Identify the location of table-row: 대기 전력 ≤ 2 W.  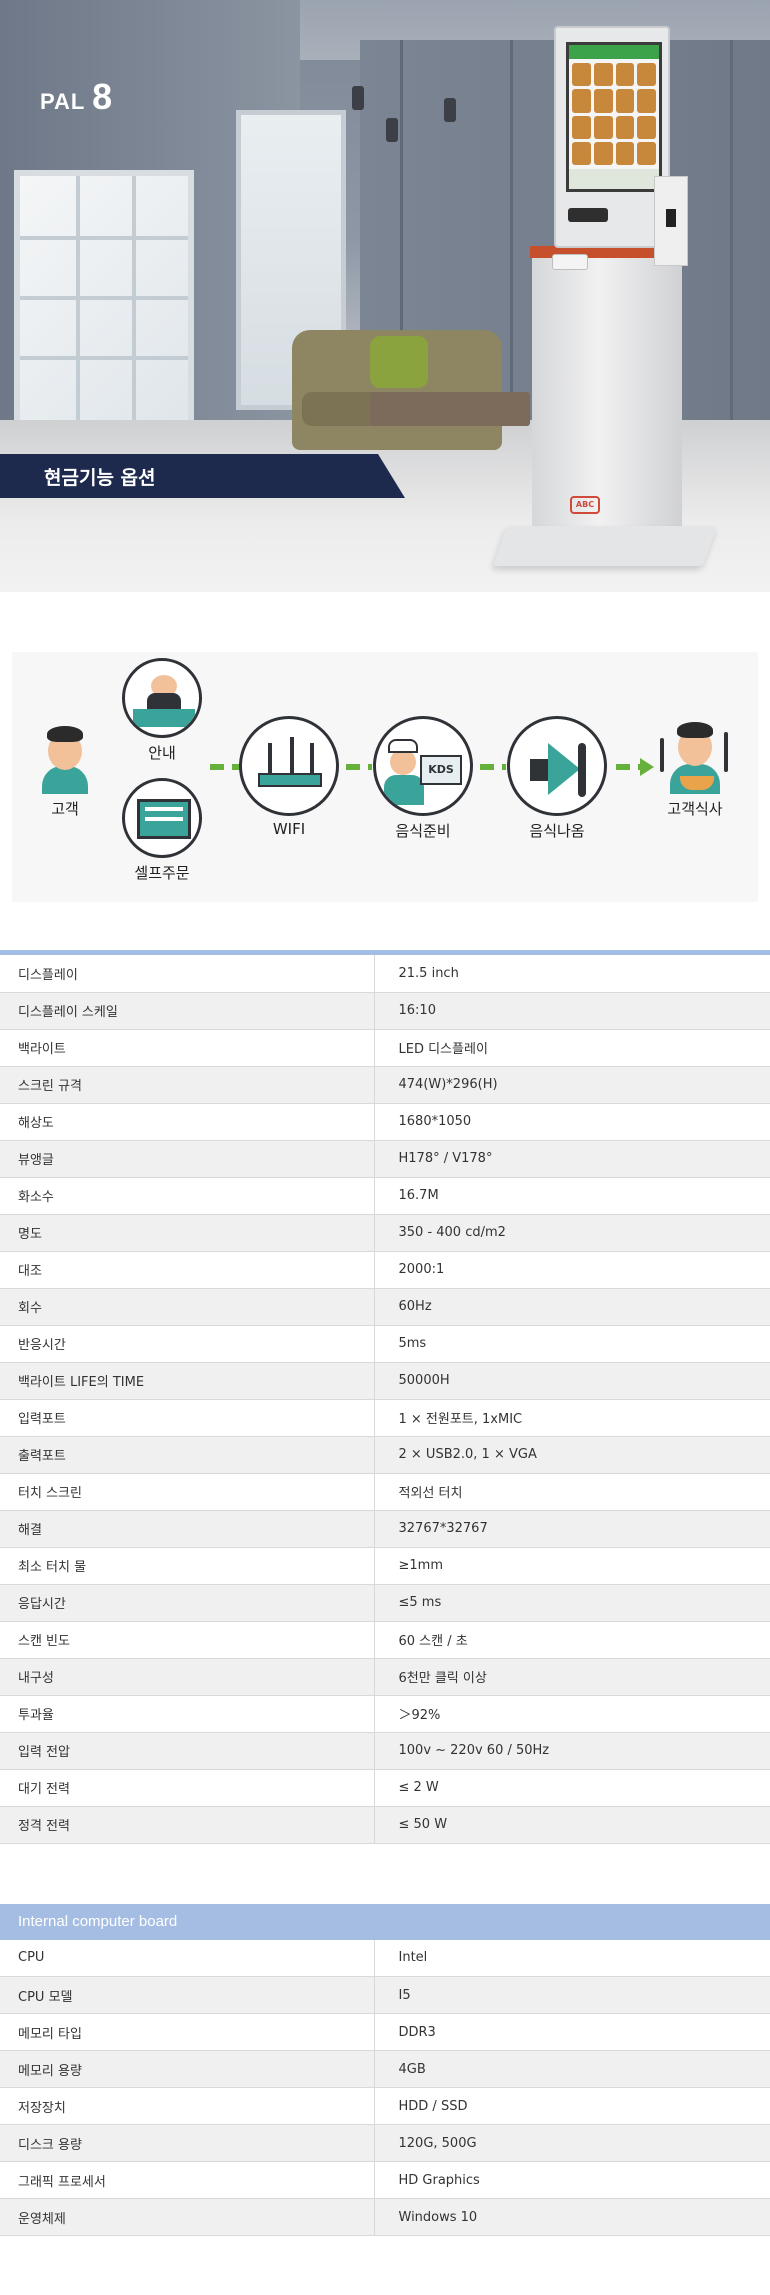
(385, 1788).